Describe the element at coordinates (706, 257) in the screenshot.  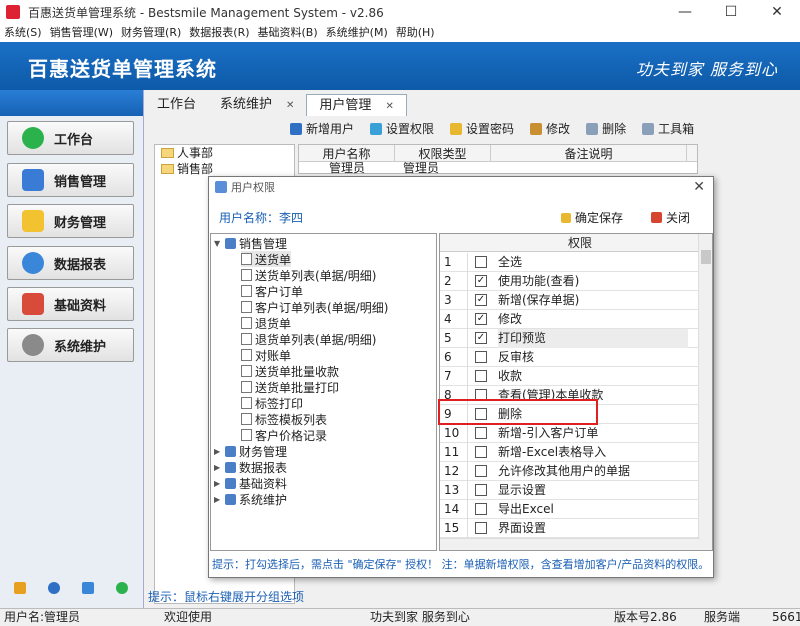
I see `scroll-thumb` at that location.